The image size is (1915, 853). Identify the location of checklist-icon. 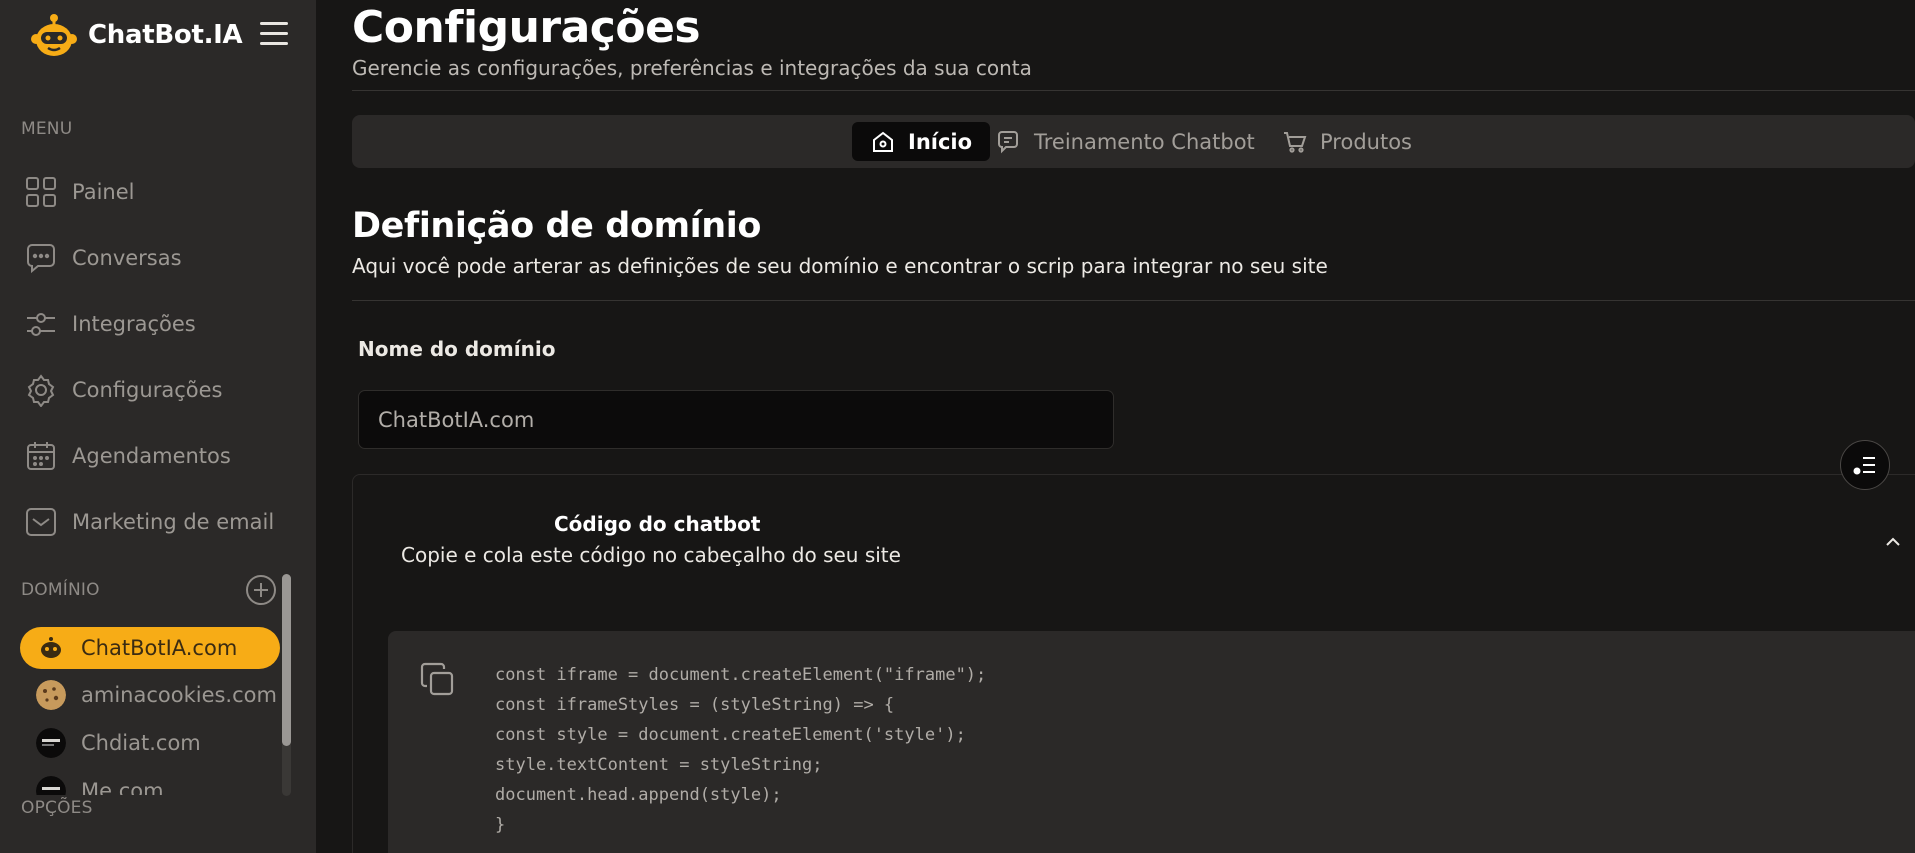
(1864, 466).